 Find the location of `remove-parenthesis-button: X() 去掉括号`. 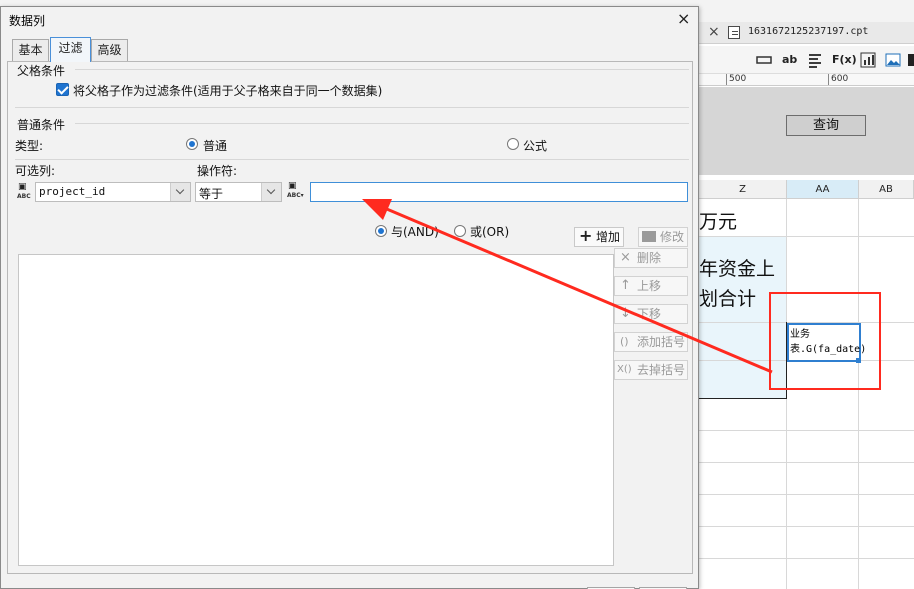

remove-parenthesis-button: X() 去掉括号 is located at coordinates (651, 370).